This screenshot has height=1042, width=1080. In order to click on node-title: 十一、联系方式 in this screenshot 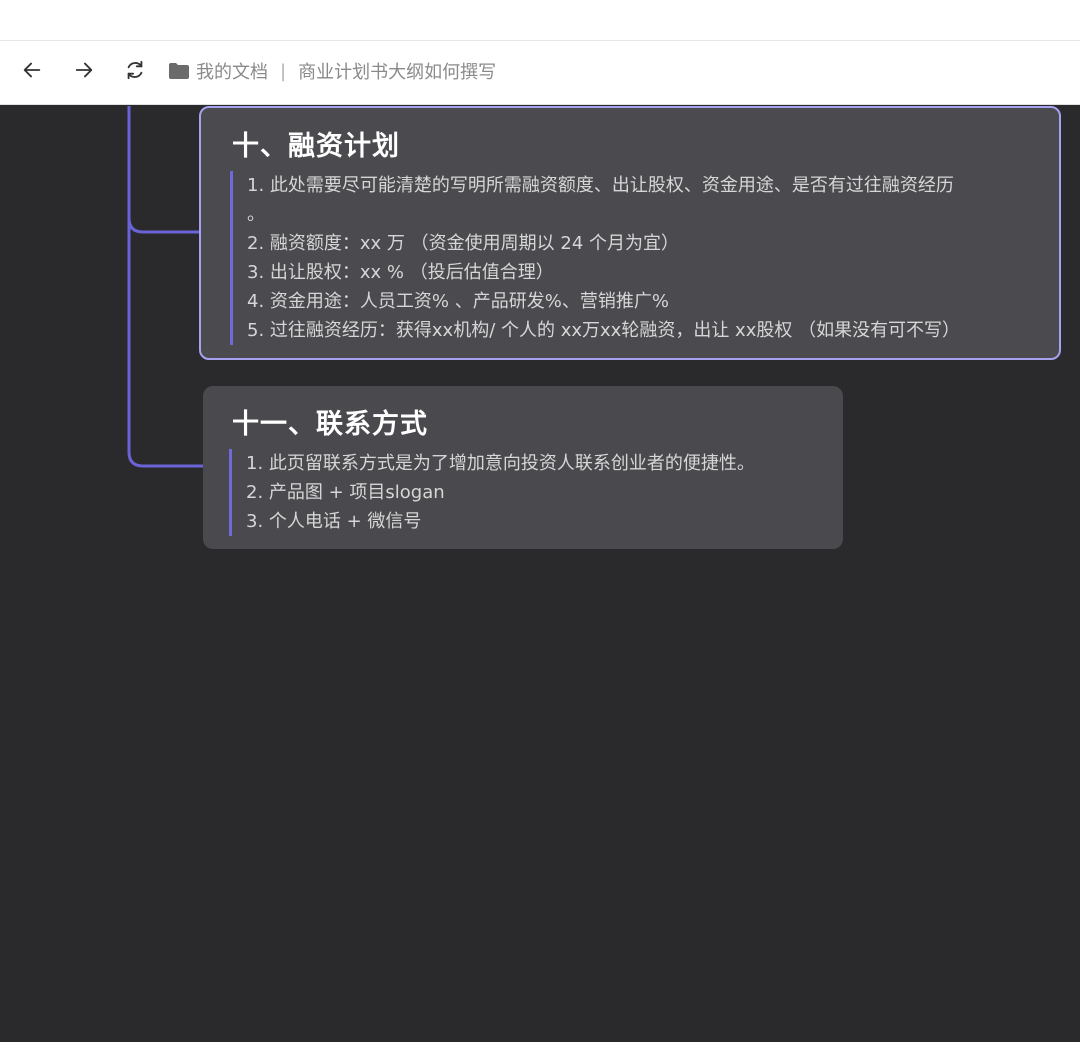, I will do `click(330, 424)`.